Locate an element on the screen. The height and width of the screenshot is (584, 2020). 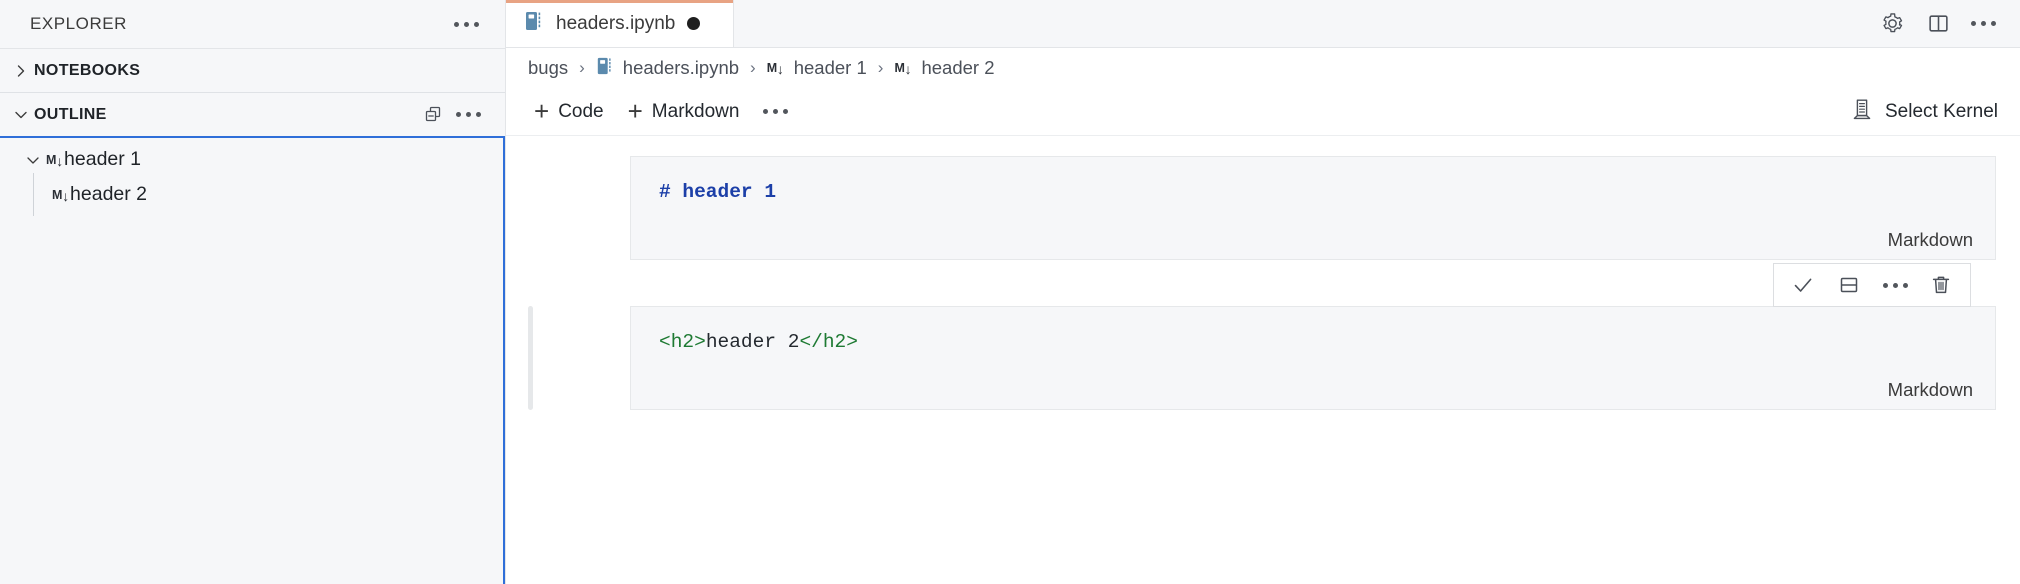
tree-indent-guide is located at coordinates (33, 194).